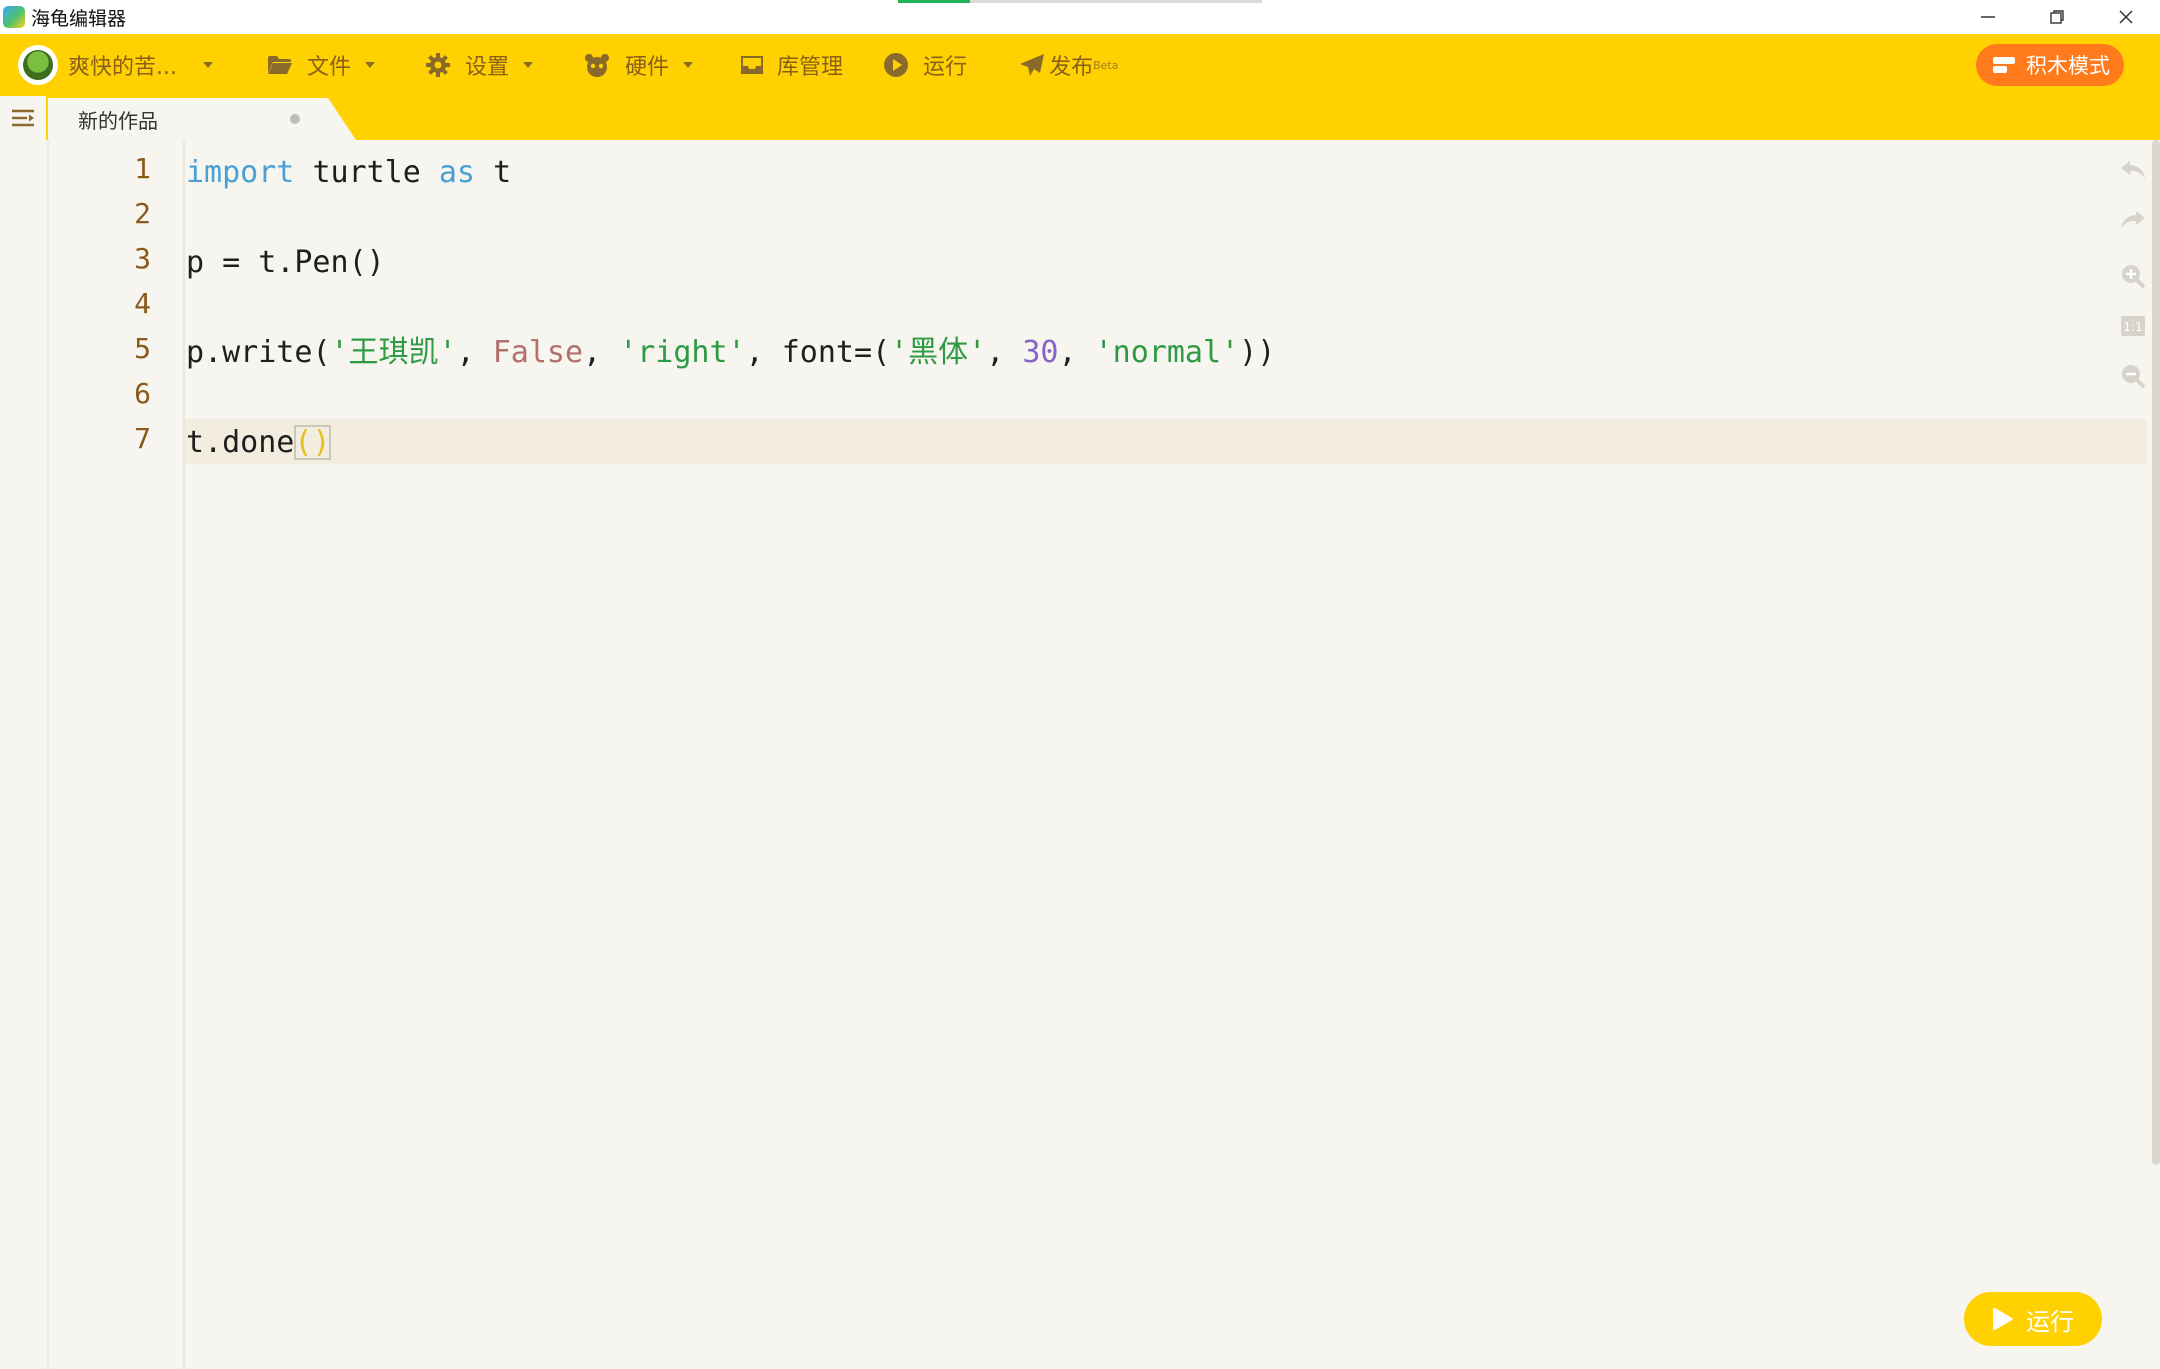  What do you see at coordinates (1080, 118) in the screenshot?
I see `tab-strip: 新的作品` at bounding box center [1080, 118].